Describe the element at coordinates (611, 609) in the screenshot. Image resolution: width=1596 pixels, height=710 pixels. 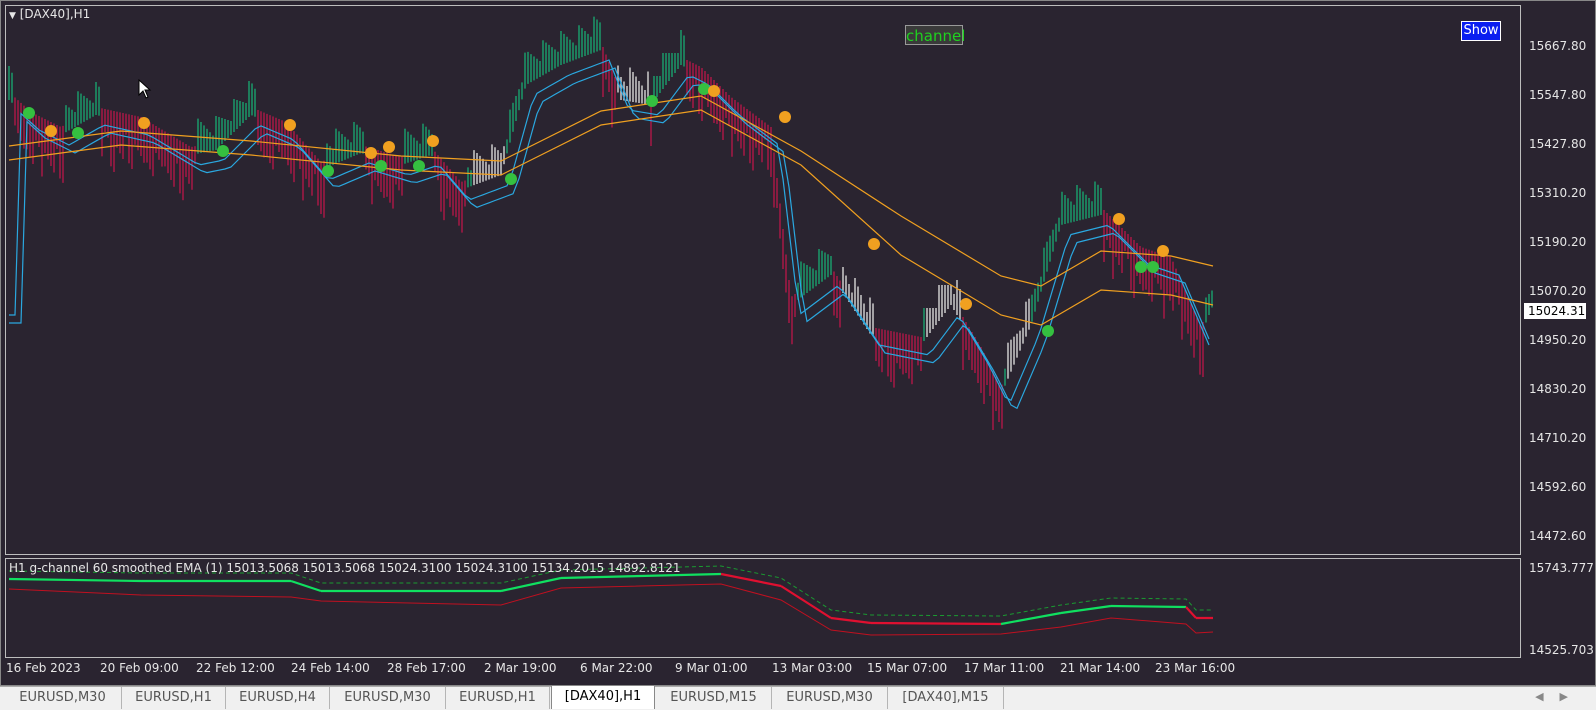
I see `channel-lower-line` at that location.